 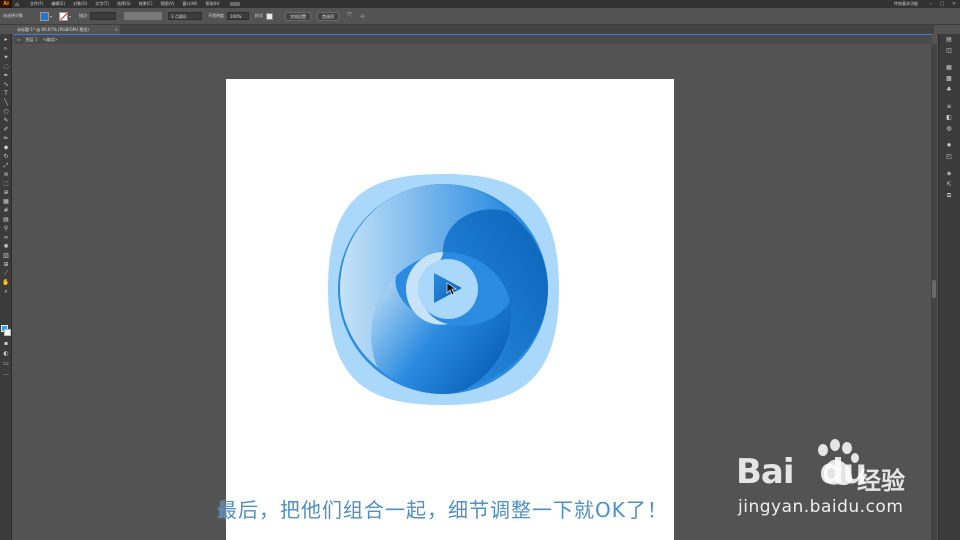 What do you see at coordinates (442, 510) in the screenshot?
I see `tutorial-caption: 最后，把他们组合一起，细节调整一下就OK了！` at bounding box center [442, 510].